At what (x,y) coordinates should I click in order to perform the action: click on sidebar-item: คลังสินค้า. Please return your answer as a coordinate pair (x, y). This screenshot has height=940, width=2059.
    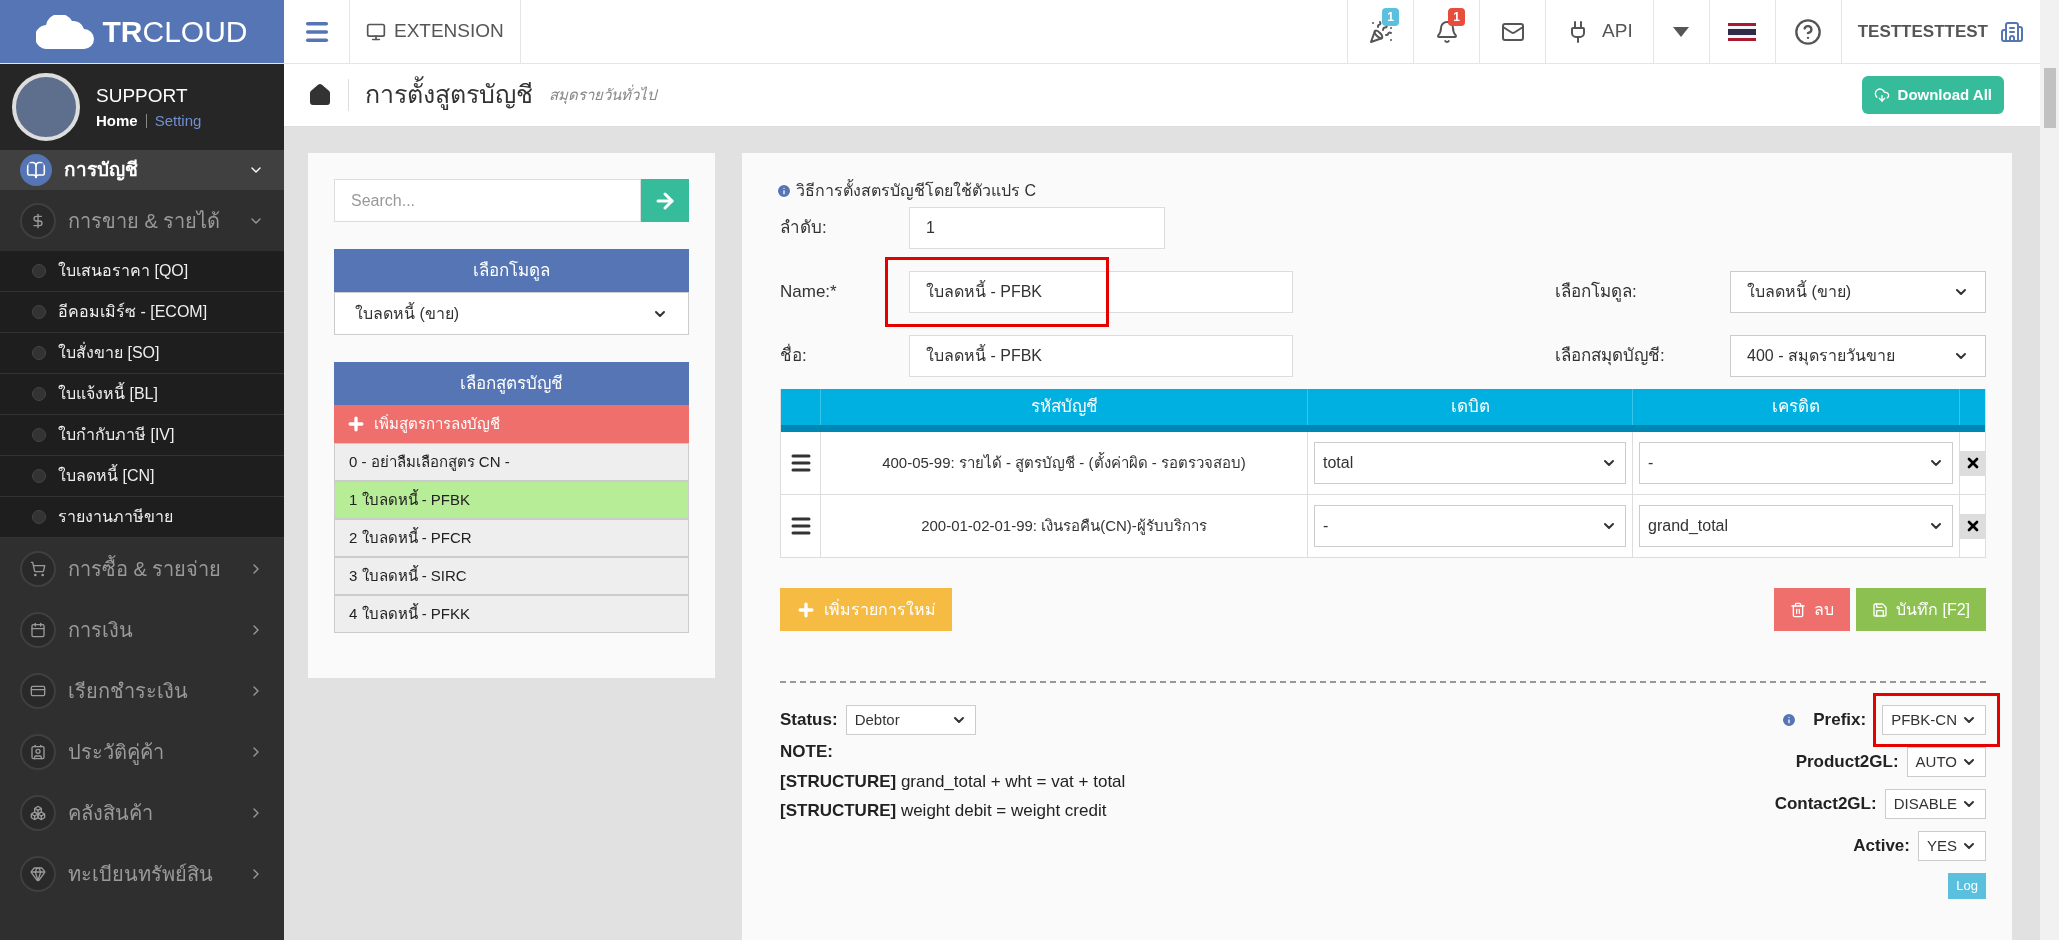
    Looking at the image, I should click on (142, 812).